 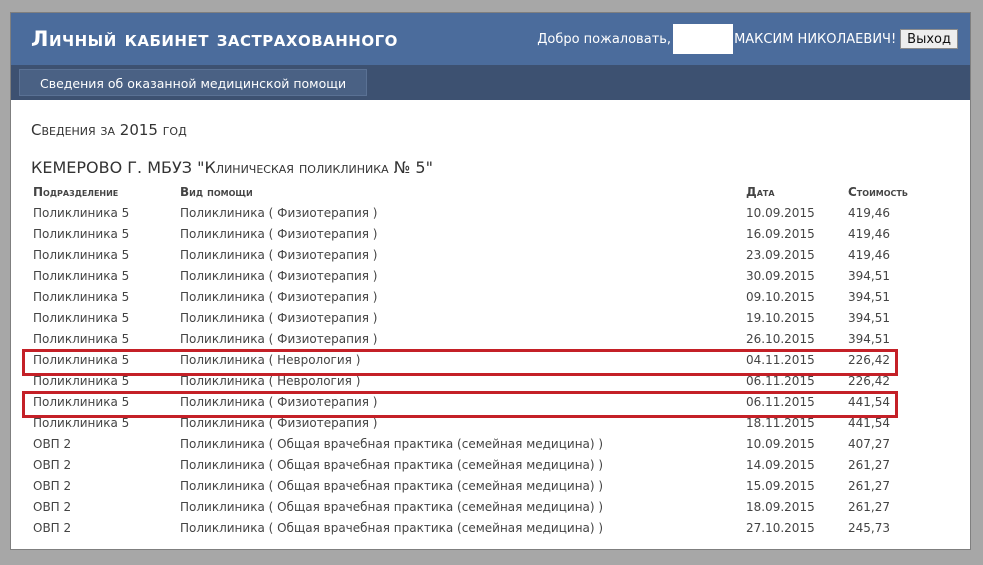 What do you see at coordinates (193, 82) in the screenshot?
I see `nav-item-medical-services: Сведения об оказанной медицинской помощи` at bounding box center [193, 82].